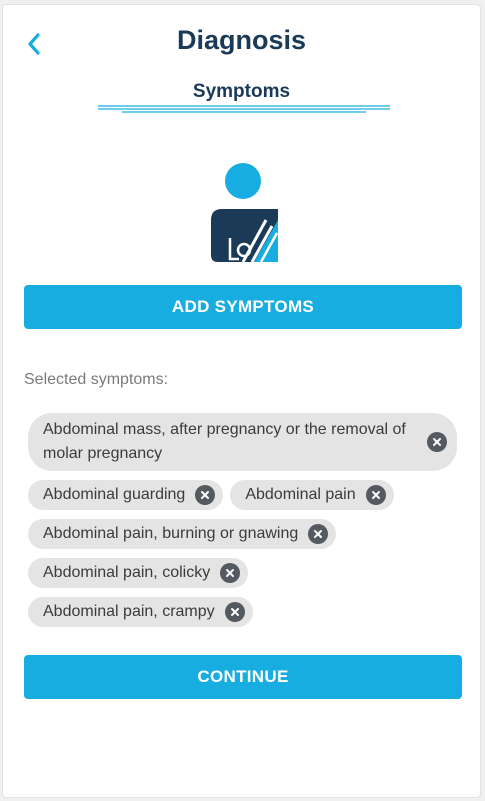 The width and height of the screenshot is (485, 801). Describe the element at coordinates (244, 109) in the screenshot. I see `title-underline` at that location.